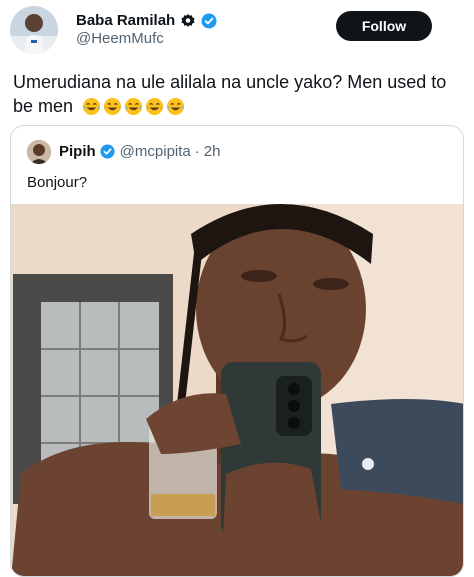  What do you see at coordinates (125, 20) in the screenshot?
I see `author-display-name: Baba Ramilah` at bounding box center [125, 20].